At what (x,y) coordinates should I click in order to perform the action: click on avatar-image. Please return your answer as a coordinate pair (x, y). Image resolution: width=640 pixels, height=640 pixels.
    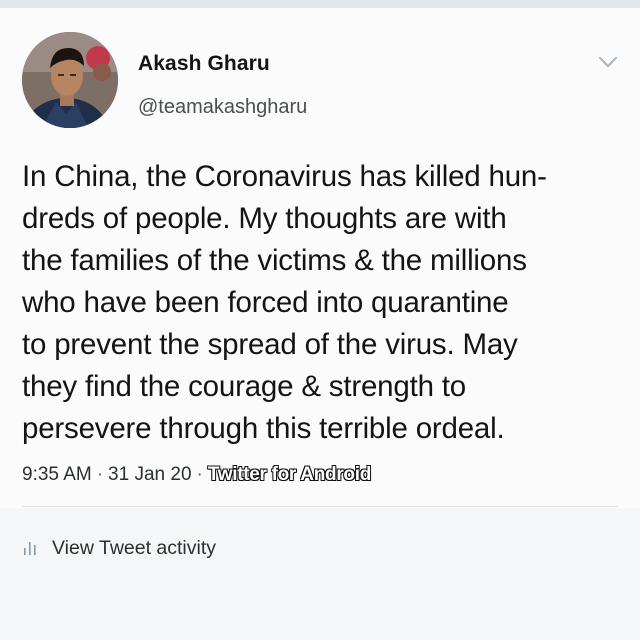
    Looking at the image, I should click on (70, 80).